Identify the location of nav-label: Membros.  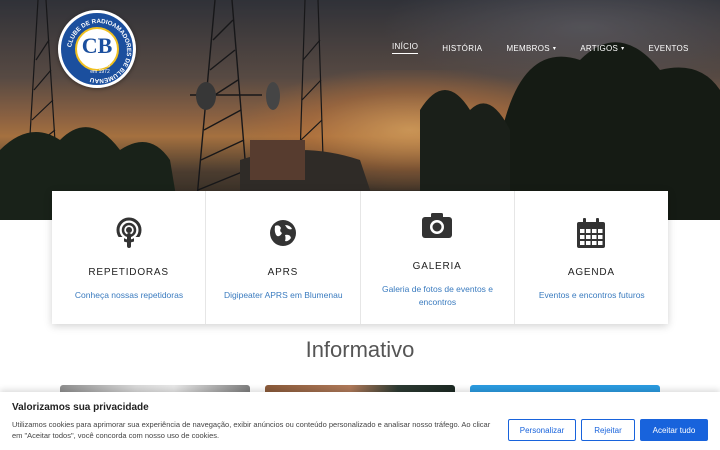
(528, 48).